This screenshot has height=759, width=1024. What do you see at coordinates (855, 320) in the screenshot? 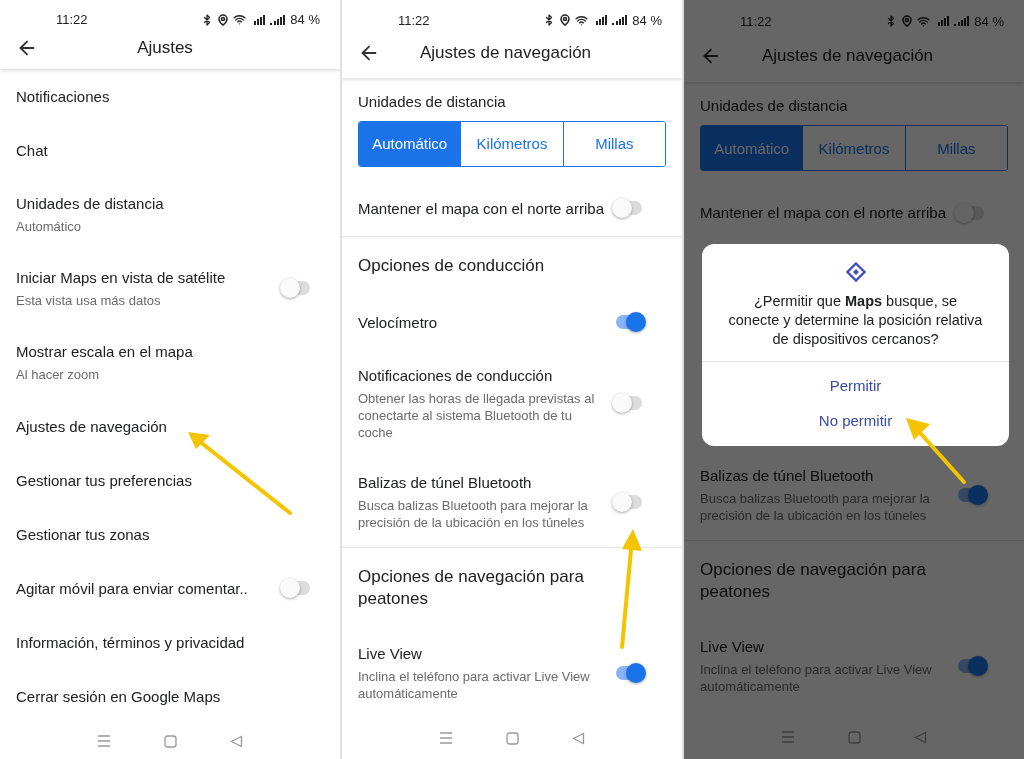
I see `dialog-message: ¿Permitir que Maps busque, se conecte y determine la posición relativa de dispositivos cercanos?` at bounding box center [855, 320].